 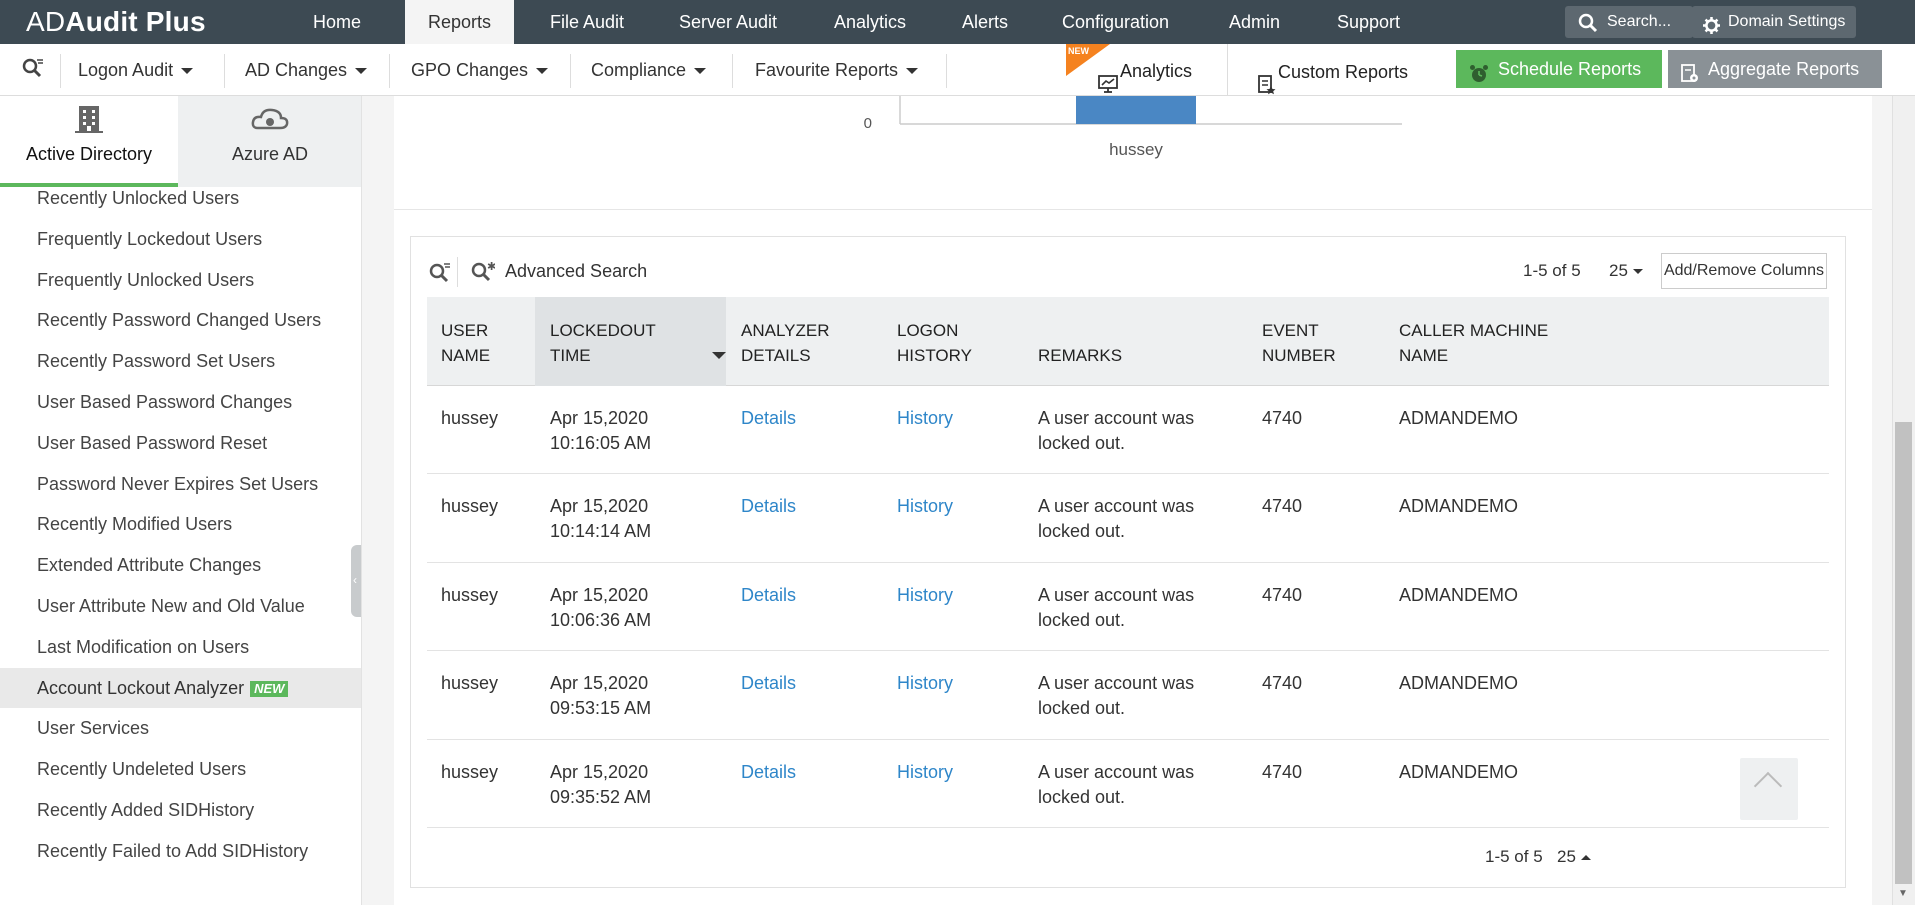 I want to click on sidebar-item: User Attribute New and Old Value, so click(x=180, y=606).